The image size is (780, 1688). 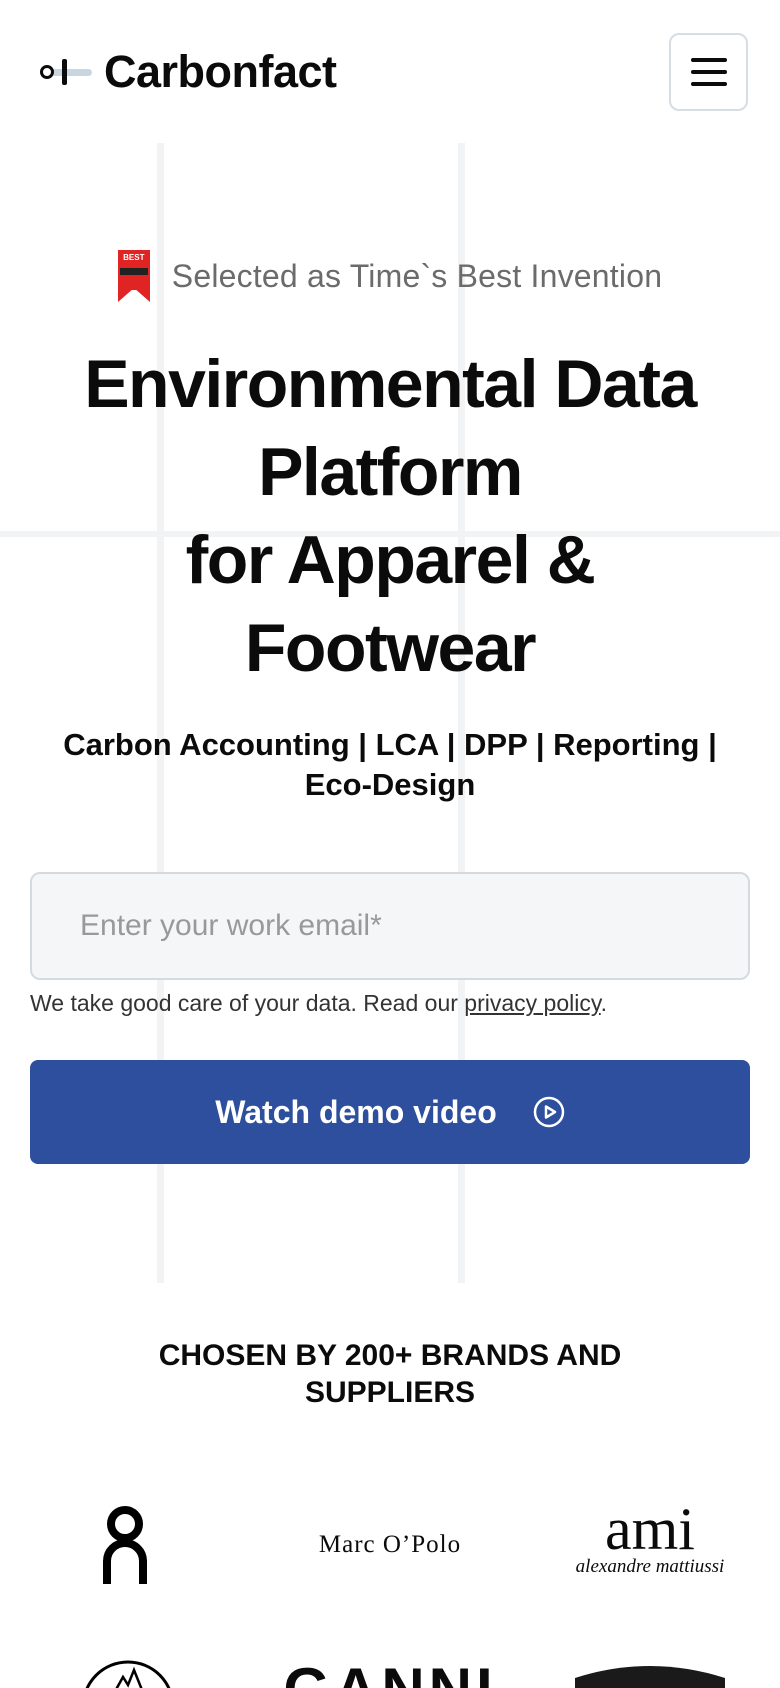 I want to click on hero-title-line: for Apparel &, so click(x=390, y=560).